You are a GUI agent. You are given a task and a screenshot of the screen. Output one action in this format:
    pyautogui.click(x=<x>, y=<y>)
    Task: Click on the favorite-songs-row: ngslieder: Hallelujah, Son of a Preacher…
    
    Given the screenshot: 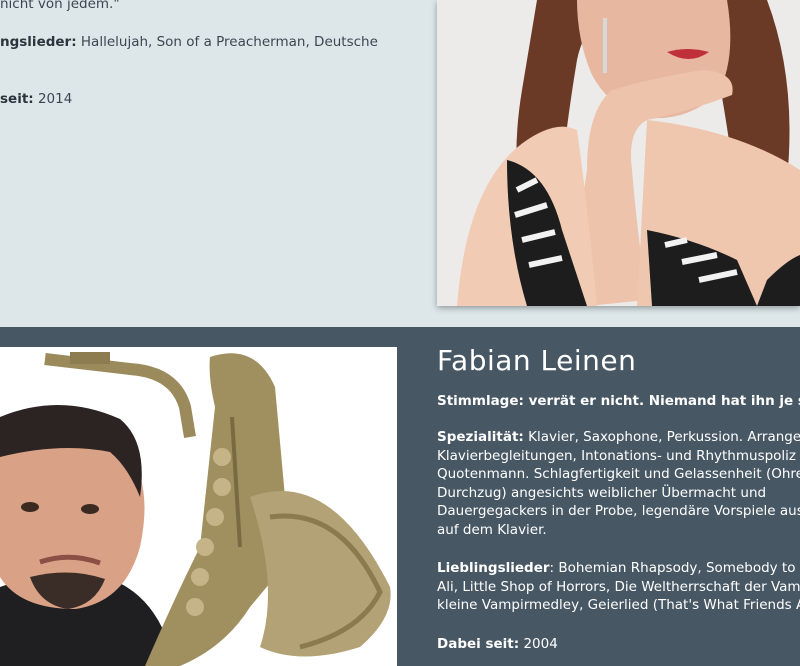 What is the action you would take?
    pyautogui.click(x=189, y=42)
    